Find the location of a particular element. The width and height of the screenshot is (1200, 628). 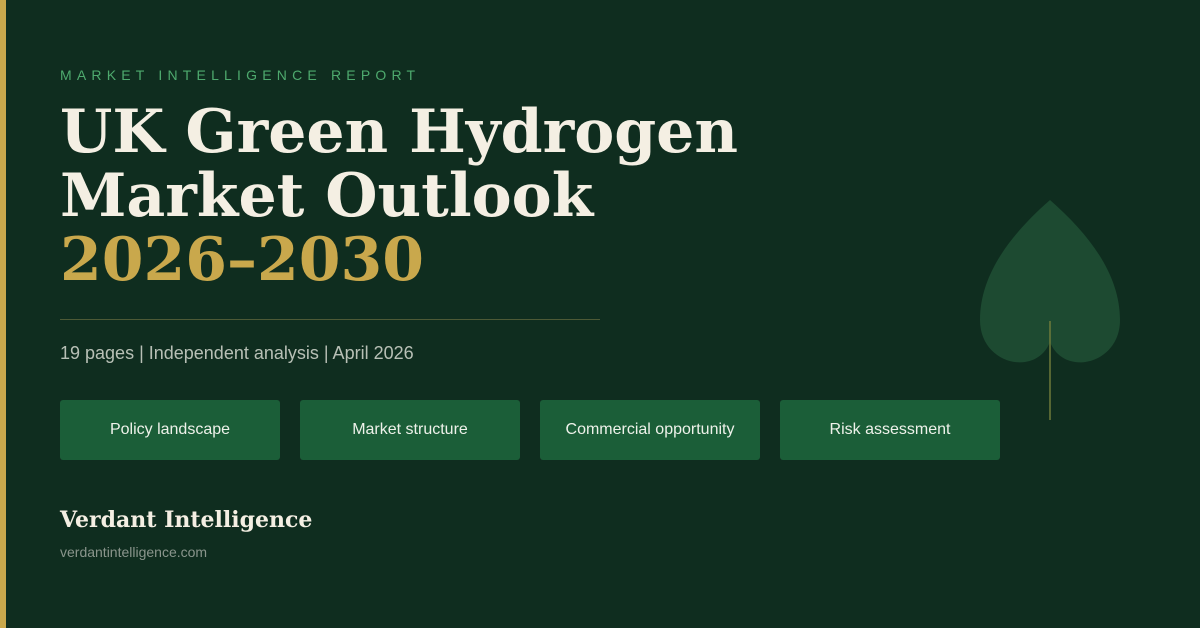

publisher-website: verdantintelligence.com is located at coordinates (134, 552).